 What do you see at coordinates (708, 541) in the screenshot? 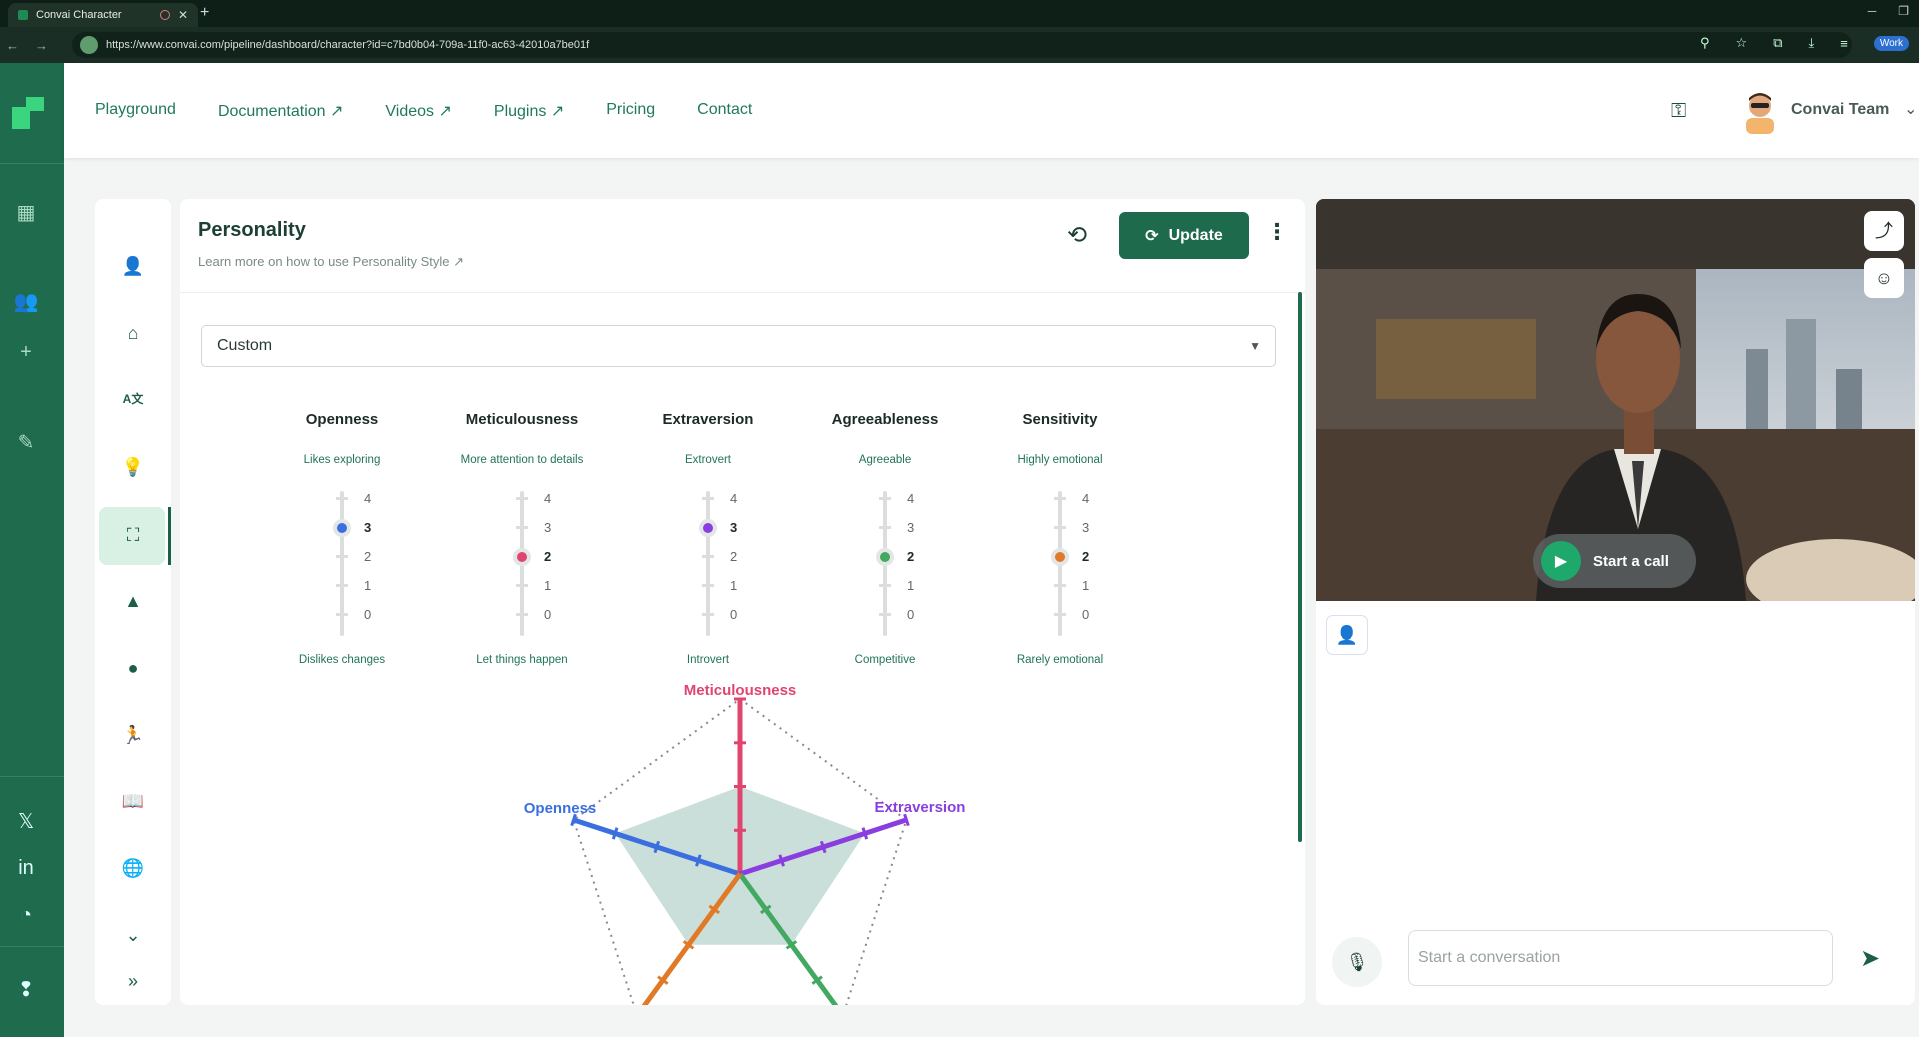
I see `trait-extraversion: Extraversion Extrovert 4 3 2 1 0 Introvert` at bounding box center [708, 541].